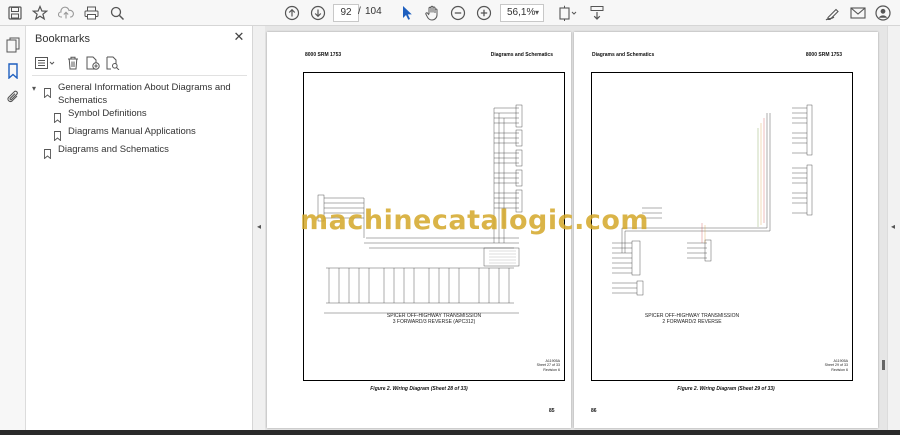 This screenshot has height=435, width=900. What do you see at coordinates (833, 13) in the screenshot?
I see `fill-sign-icon` at bounding box center [833, 13].